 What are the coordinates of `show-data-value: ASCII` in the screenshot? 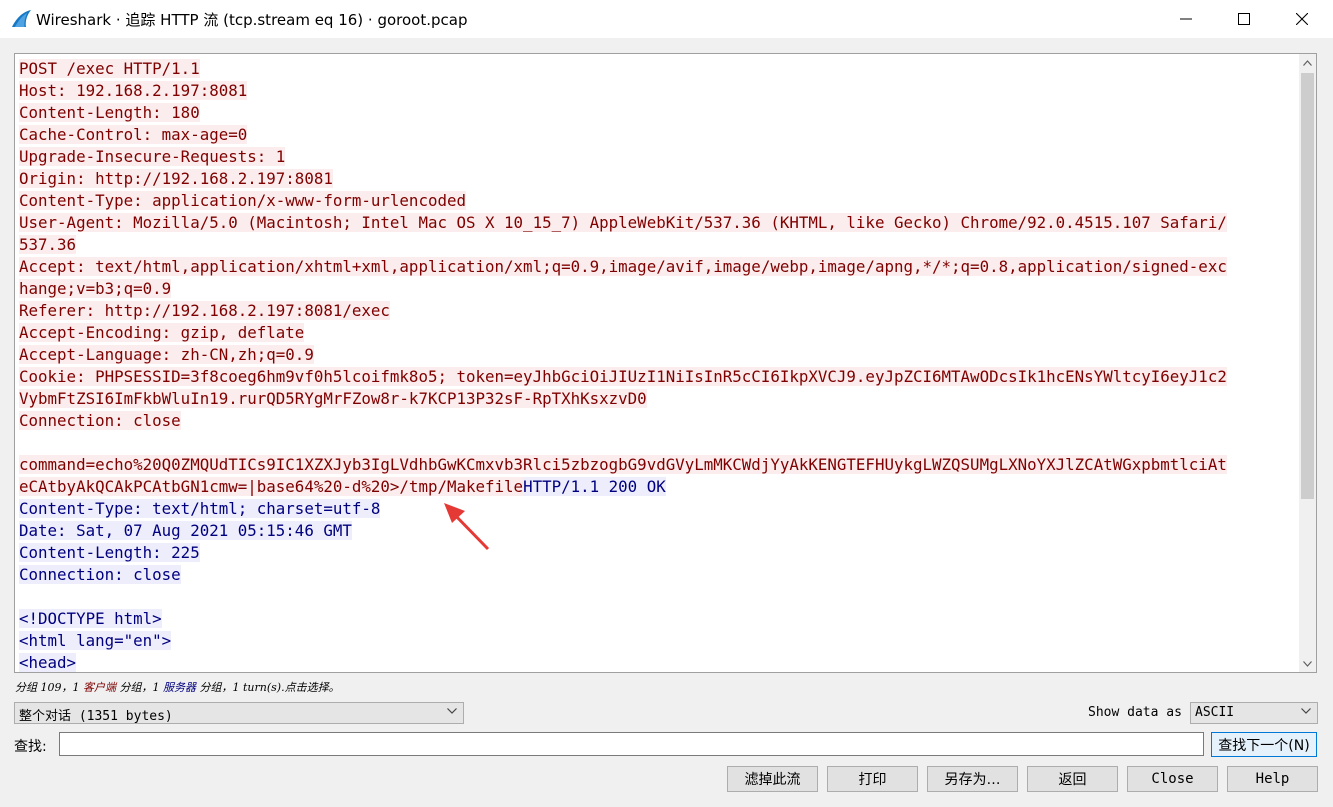 It's located at (1215, 712).